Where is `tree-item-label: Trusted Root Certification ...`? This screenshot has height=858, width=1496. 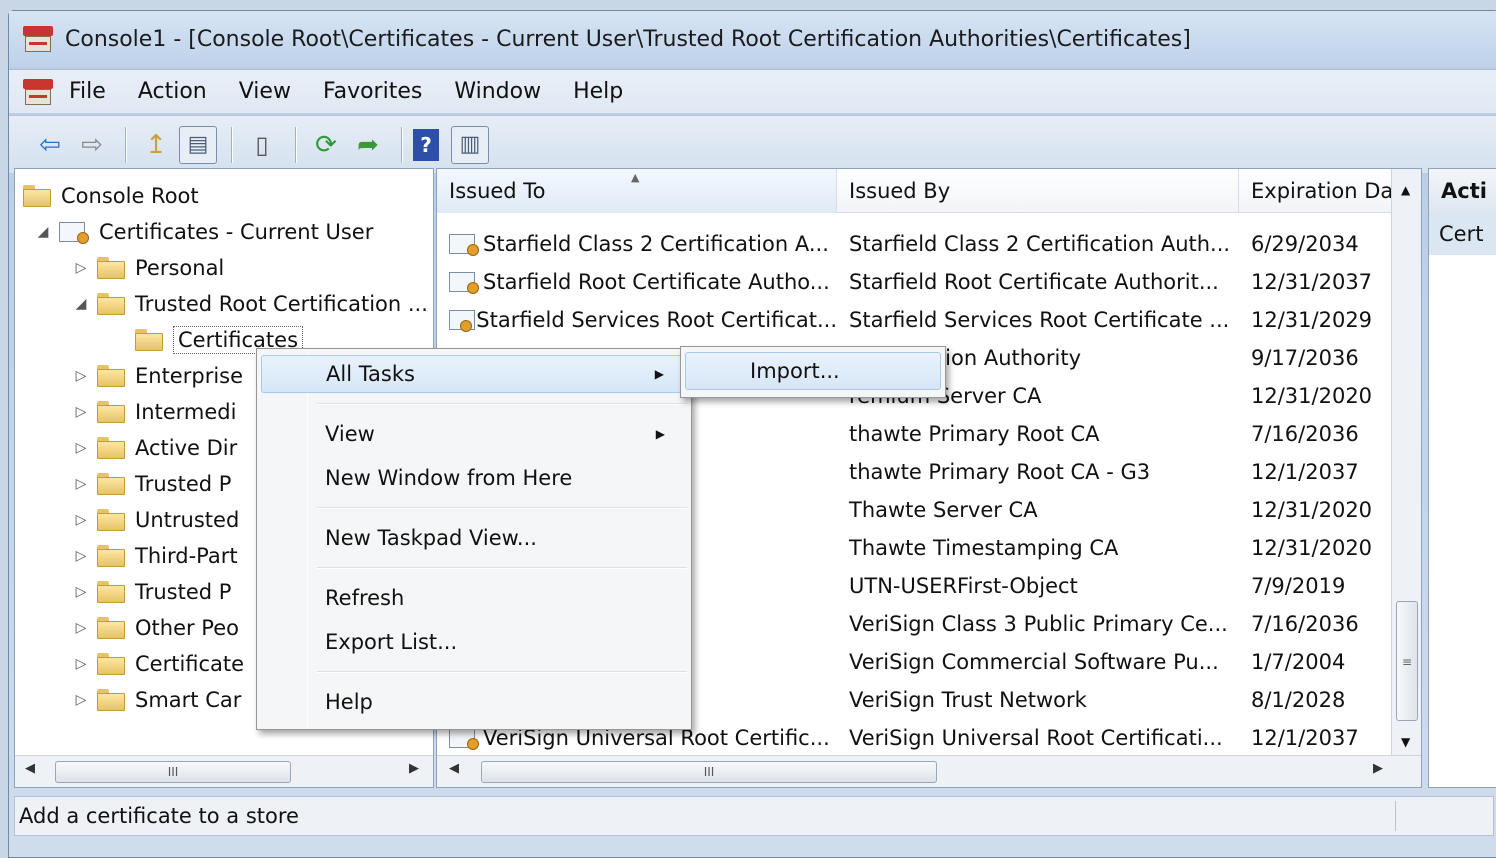 tree-item-label: Trusted Root Certification ... is located at coordinates (281, 304).